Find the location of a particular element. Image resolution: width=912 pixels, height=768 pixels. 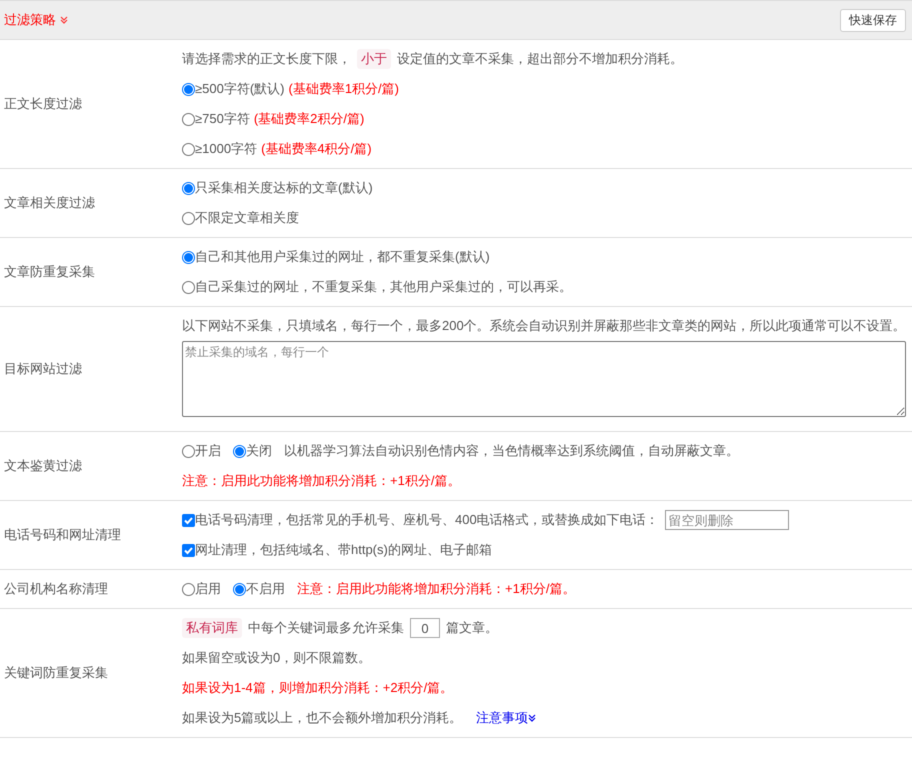

radio-option: 启用 is located at coordinates (201, 589).